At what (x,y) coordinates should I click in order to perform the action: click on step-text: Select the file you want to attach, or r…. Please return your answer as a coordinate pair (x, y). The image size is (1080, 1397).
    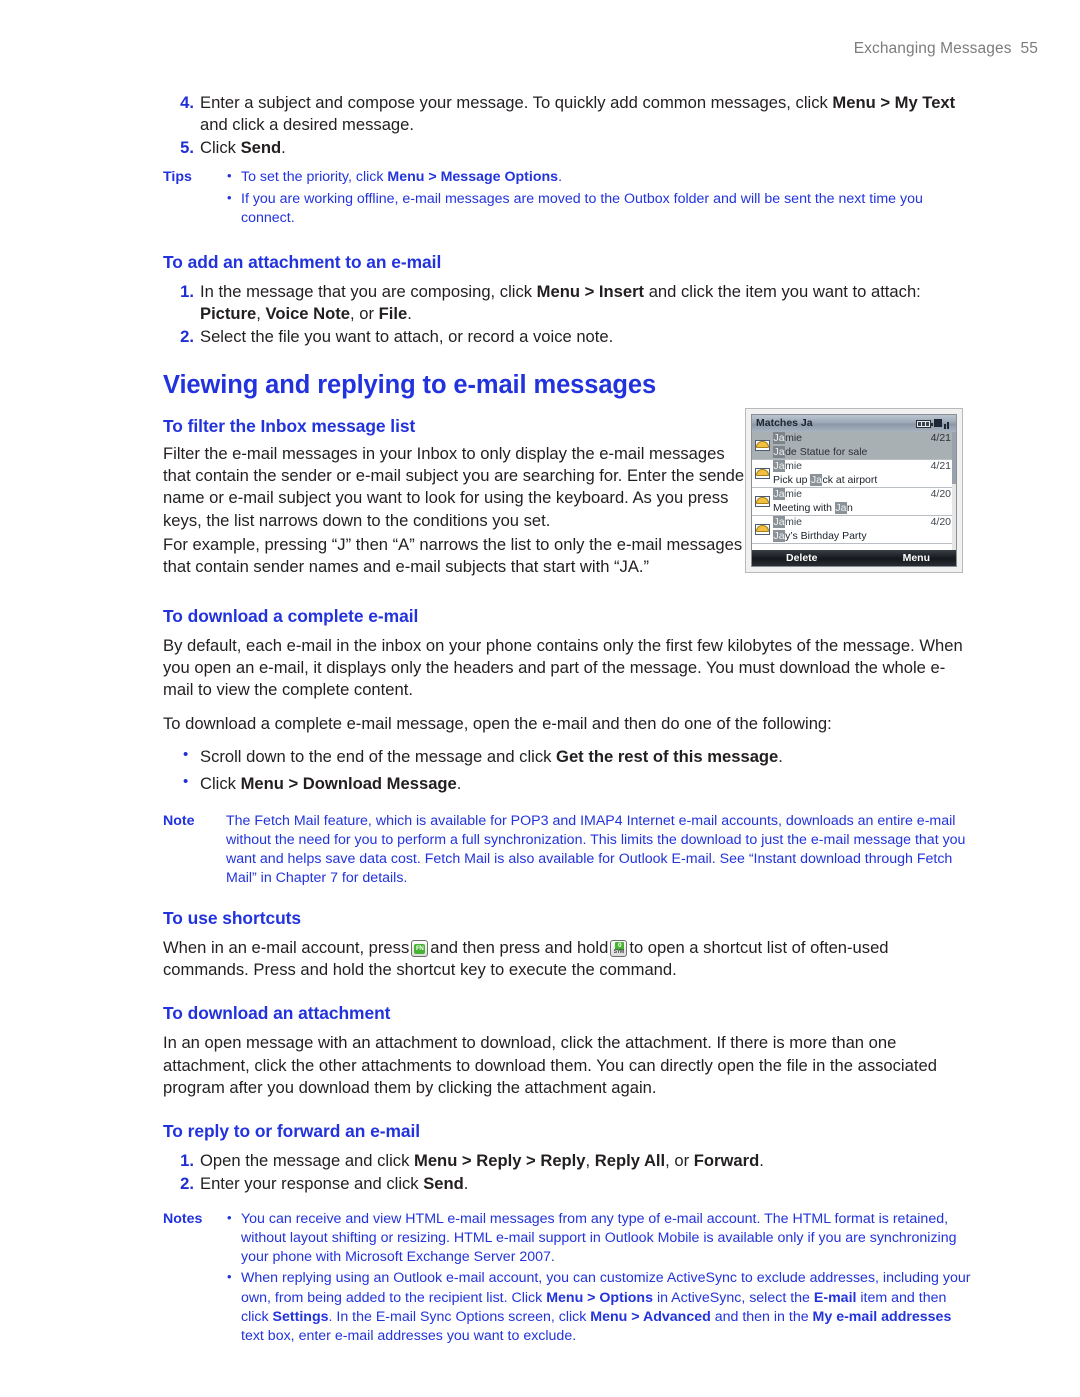
    Looking at the image, I should click on (407, 336).